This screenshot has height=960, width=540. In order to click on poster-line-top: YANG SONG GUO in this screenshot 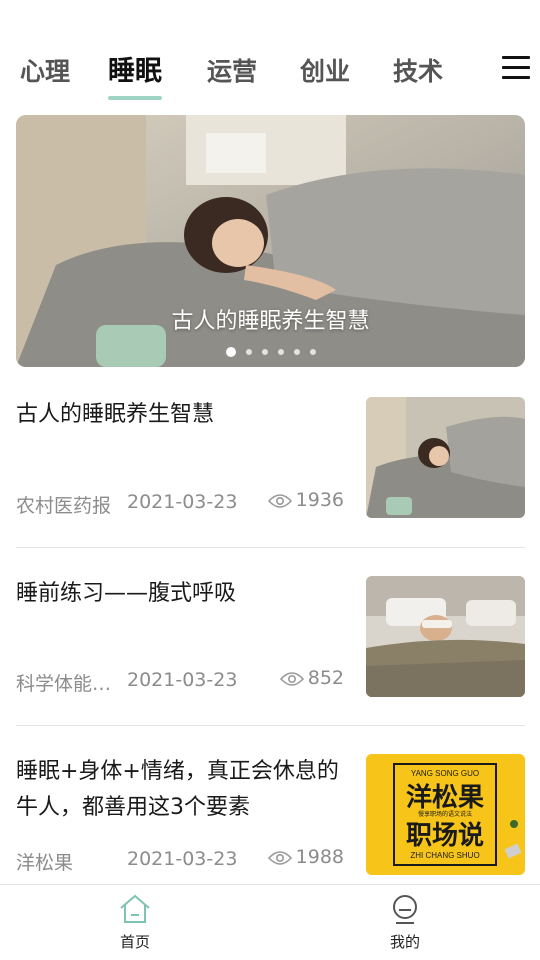, I will do `click(445, 773)`.